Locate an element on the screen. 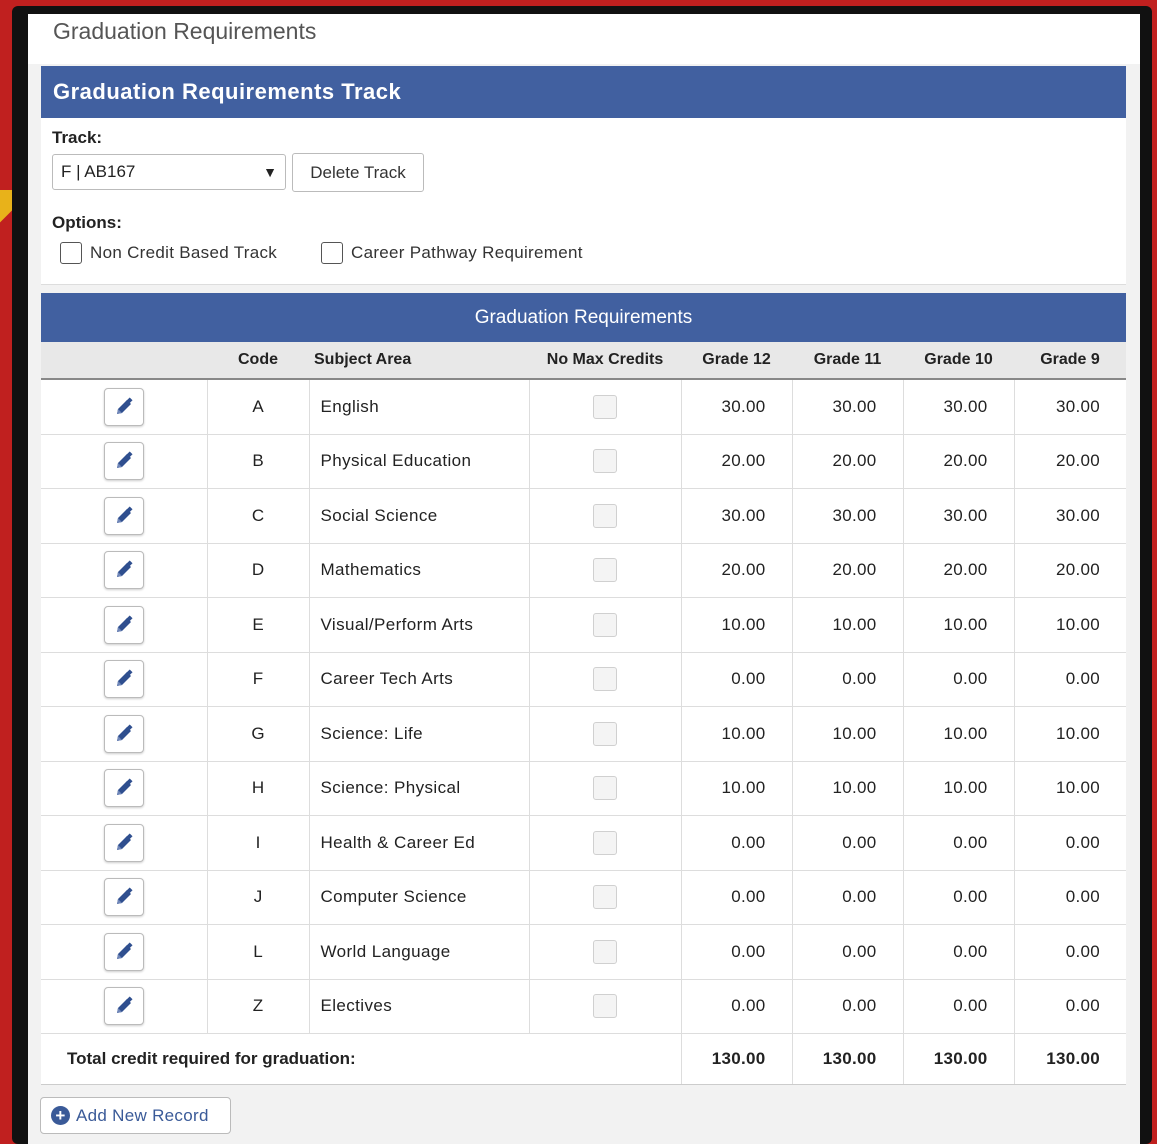  grade-9-cell: 20.00 is located at coordinates (1070, 461).